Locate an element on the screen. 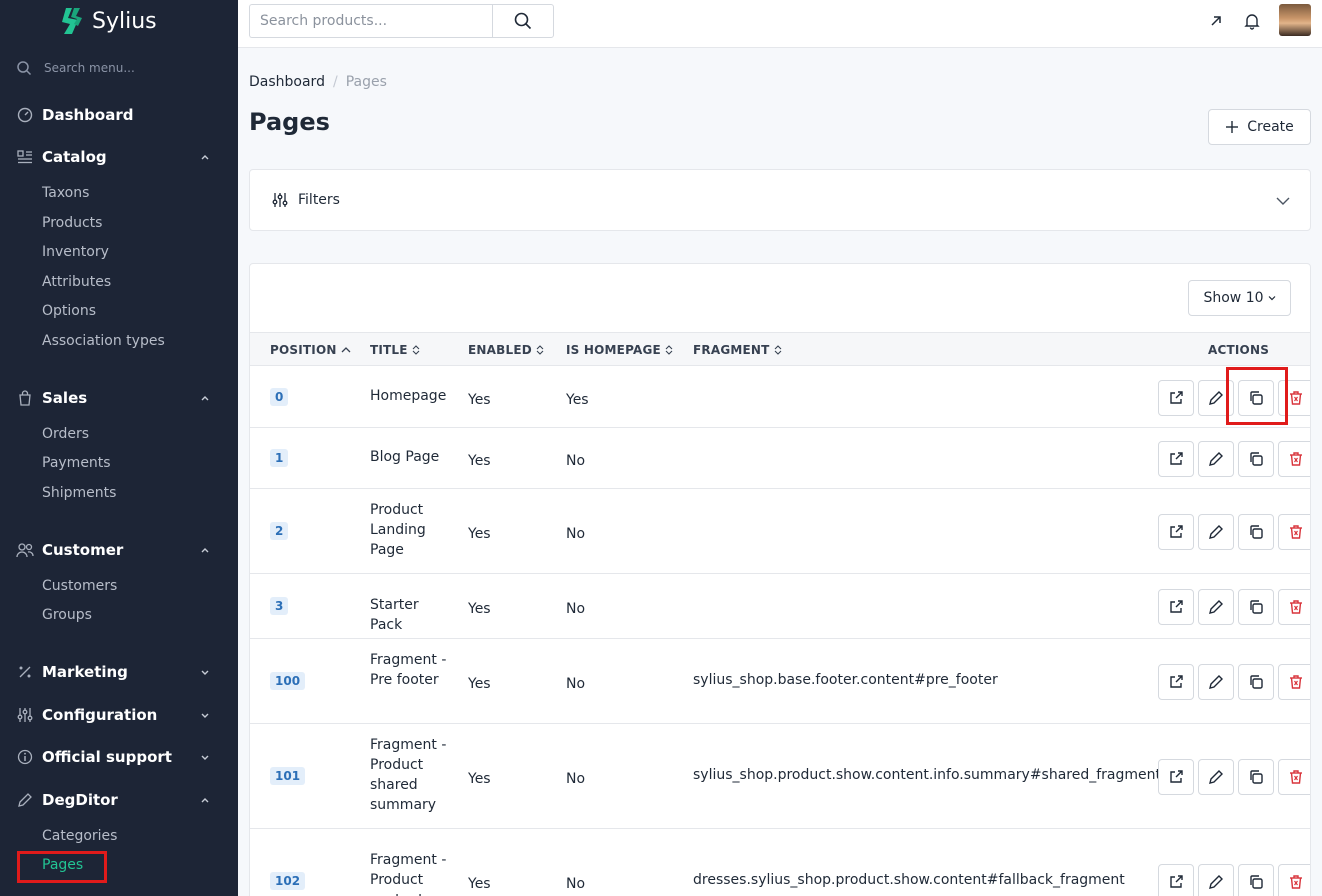 Image resolution: width=1322 pixels, height=896 pixels. sidebar-item-marketing: Marketing is located at coordinates (113, 672).